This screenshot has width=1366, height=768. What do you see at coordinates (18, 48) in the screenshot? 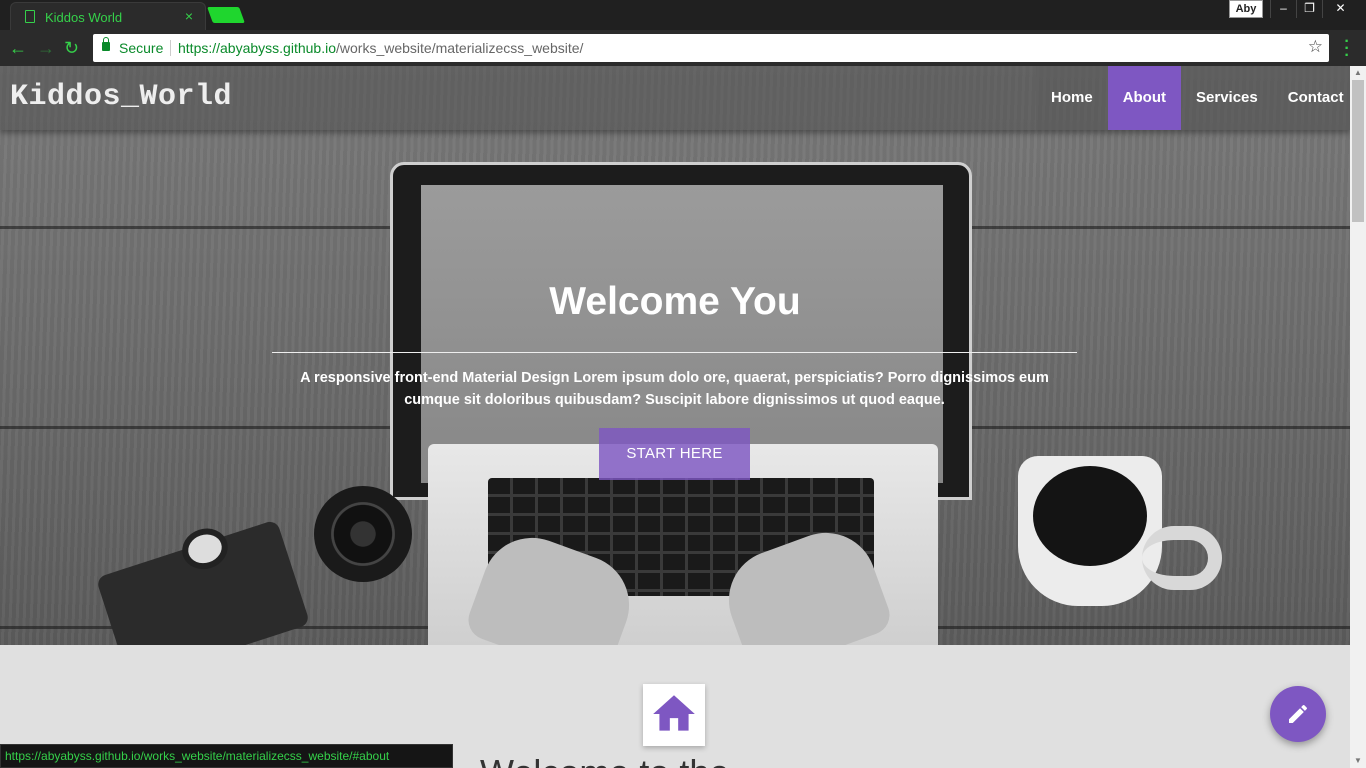
I see `back-arrow-icon: ←` at bounding box center [18, 48].